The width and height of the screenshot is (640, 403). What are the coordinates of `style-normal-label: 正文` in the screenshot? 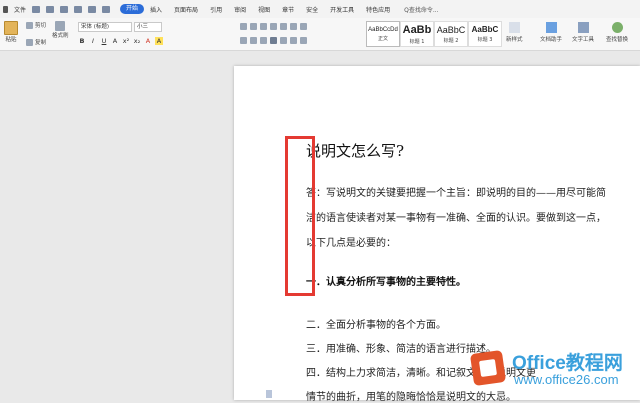 It's located at (382, 38).